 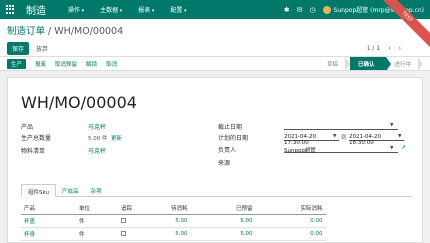 What do you see at coordinates (38, 190) in the screenshot?
I see `tab-components: 组件Sku` at bounding box center [38, 190].